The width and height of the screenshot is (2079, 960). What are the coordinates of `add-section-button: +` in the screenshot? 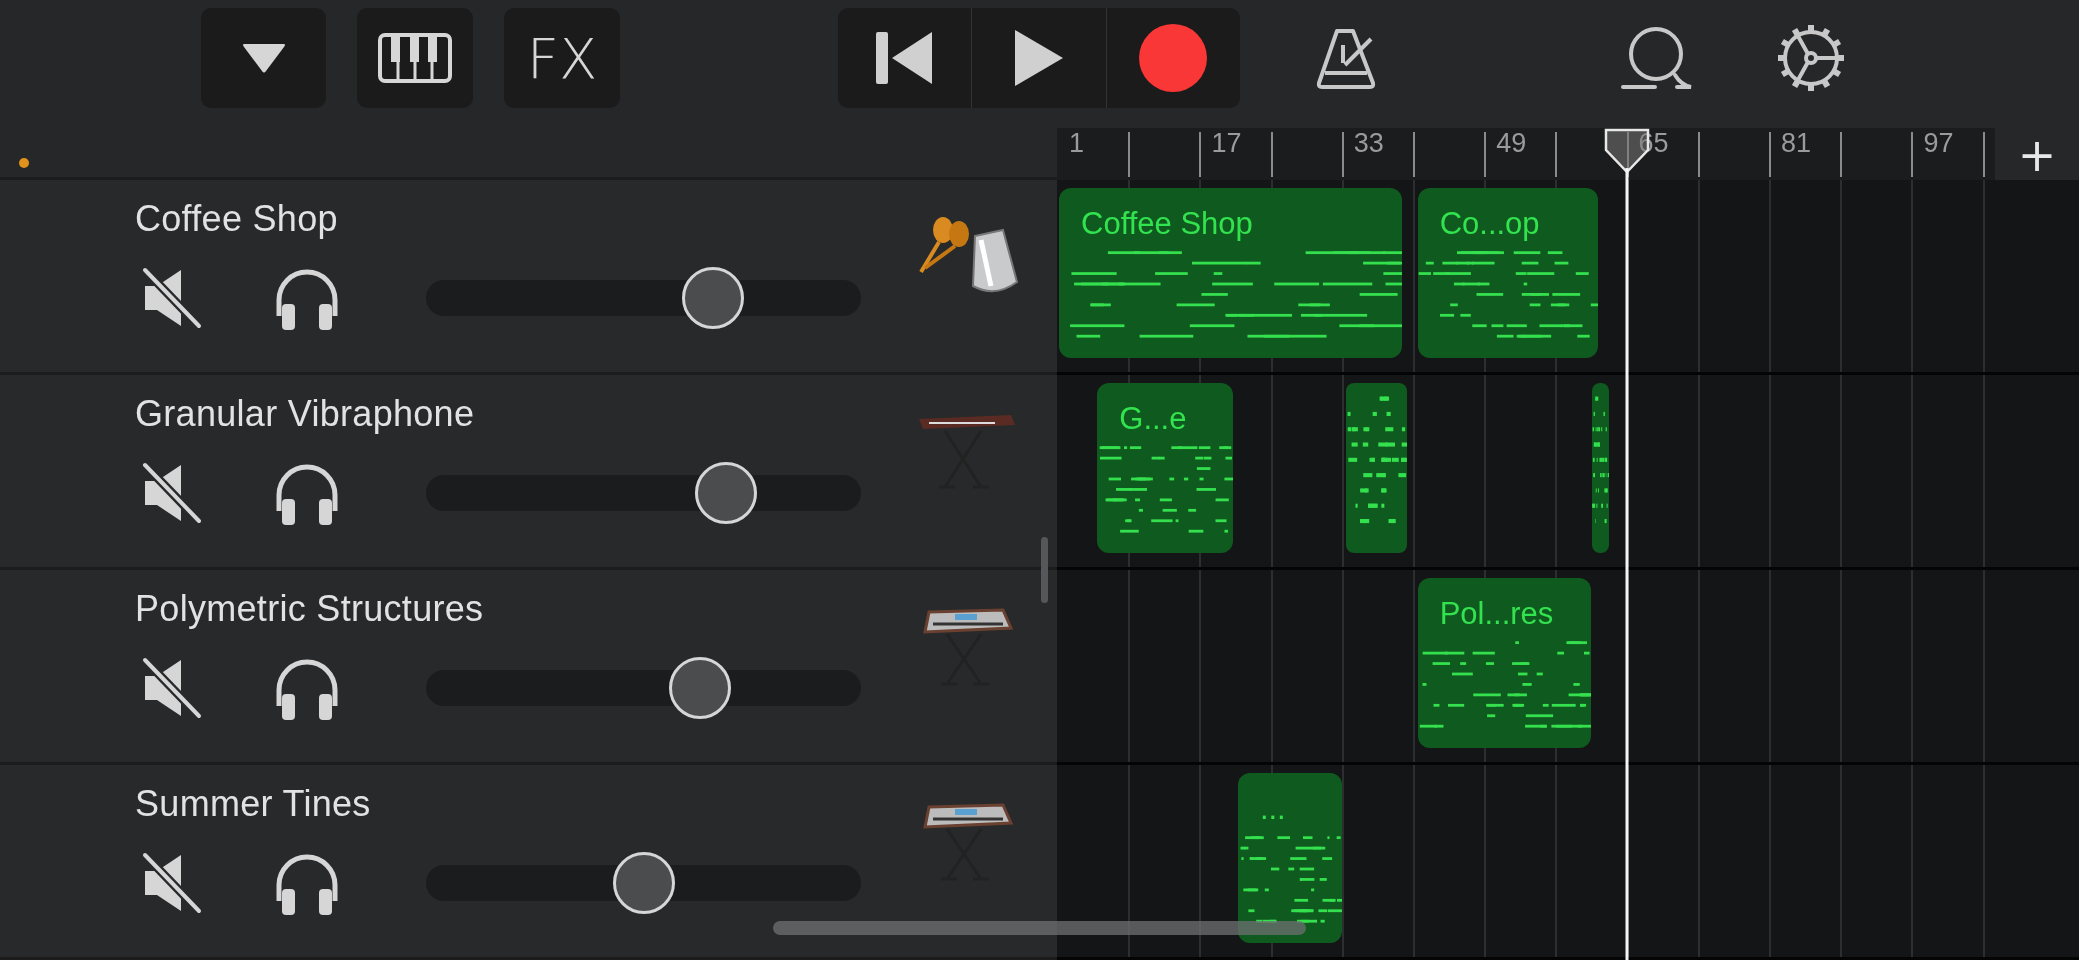 It's located at (2037, 154).